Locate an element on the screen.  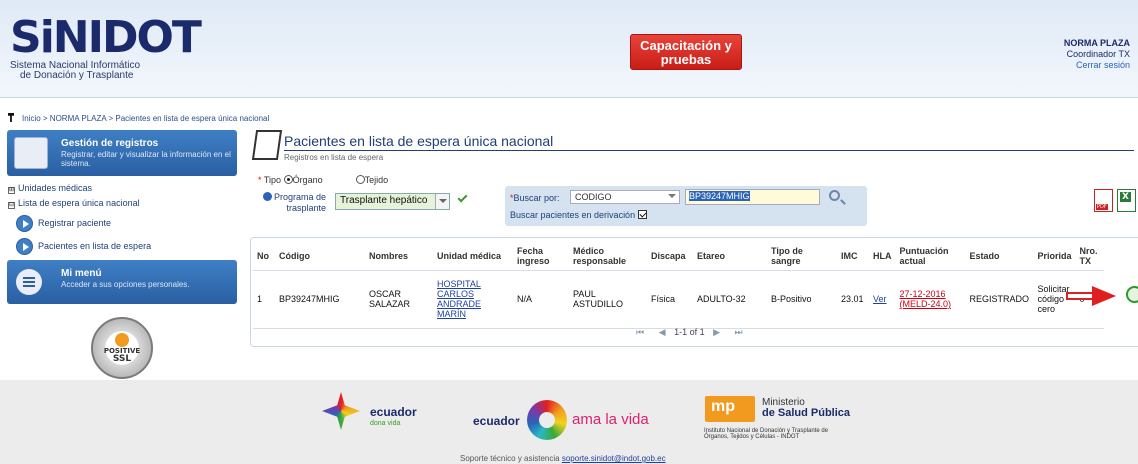
puntuacion-score-link: (MELD-24.0) is located at coordinates (931, 304).